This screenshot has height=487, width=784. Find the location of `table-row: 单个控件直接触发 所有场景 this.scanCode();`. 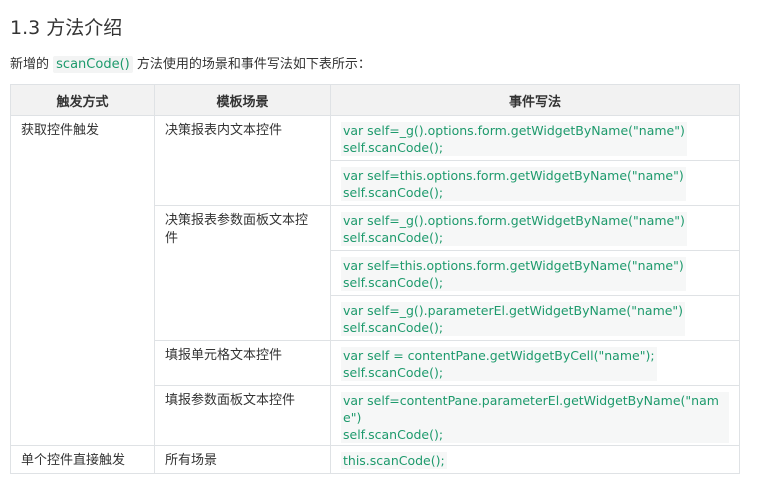

table-row: 单个控件直接触发 所有场景 this.scanCode(); is located at coordinates (375, 459).